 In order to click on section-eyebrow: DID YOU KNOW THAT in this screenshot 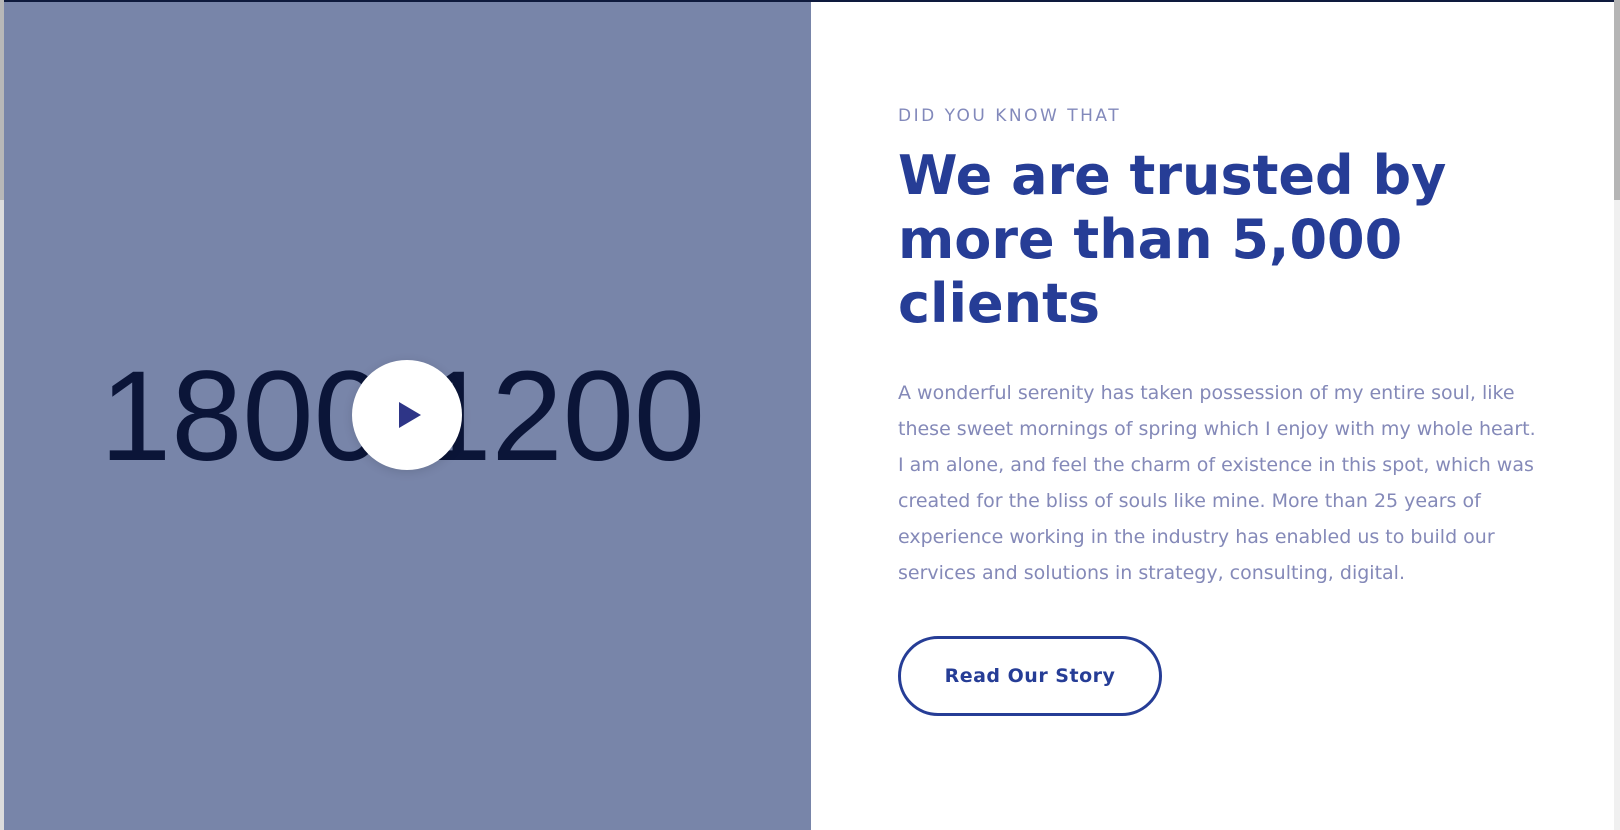, I will do `click(1010, 116)`.